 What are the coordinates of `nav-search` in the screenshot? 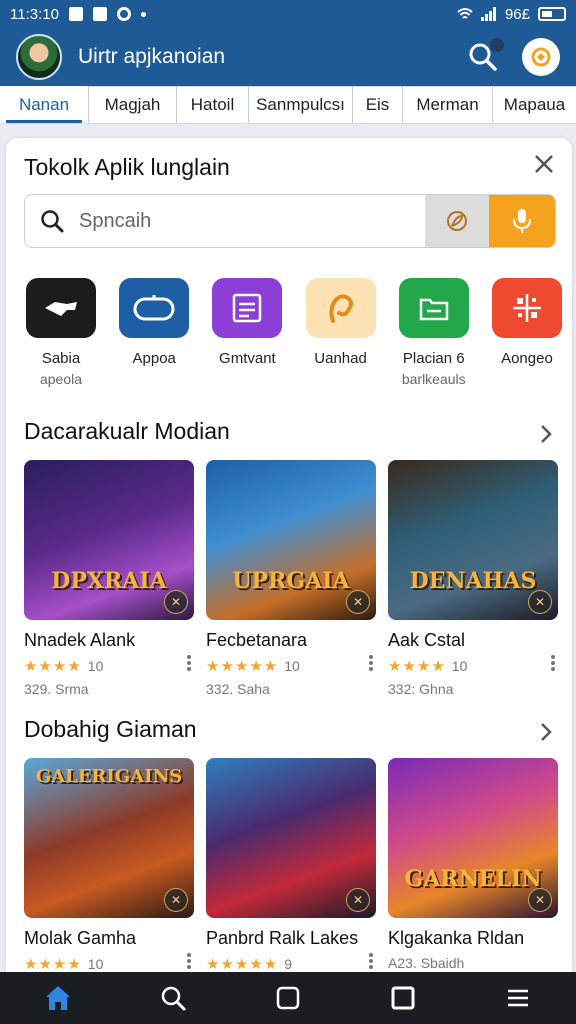 It's located at (173, 998).